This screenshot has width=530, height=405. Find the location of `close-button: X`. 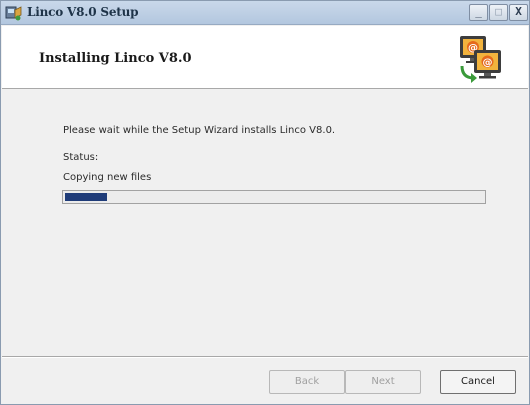

close-button: X is located at coordinates (518, 12).